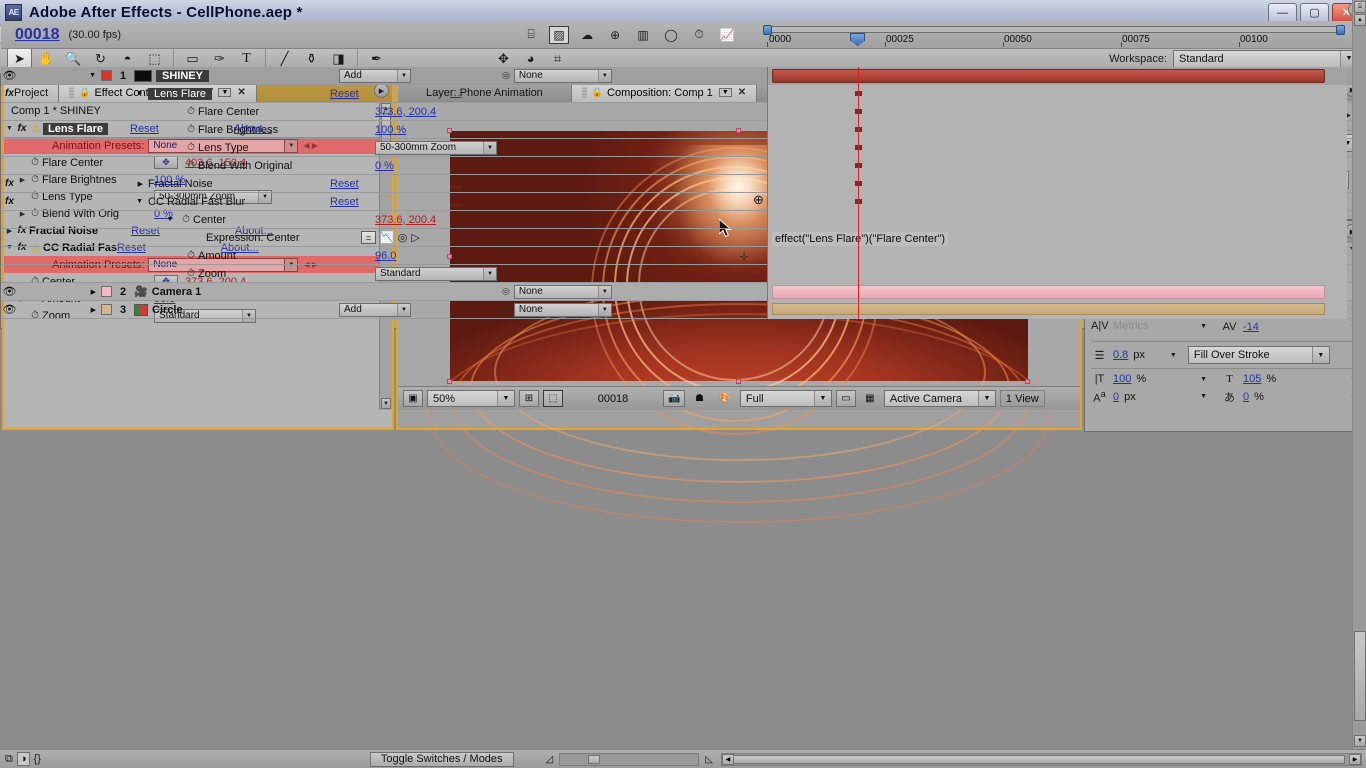  I want to click on expression-graph-icon: 📉, so click(387, 237).